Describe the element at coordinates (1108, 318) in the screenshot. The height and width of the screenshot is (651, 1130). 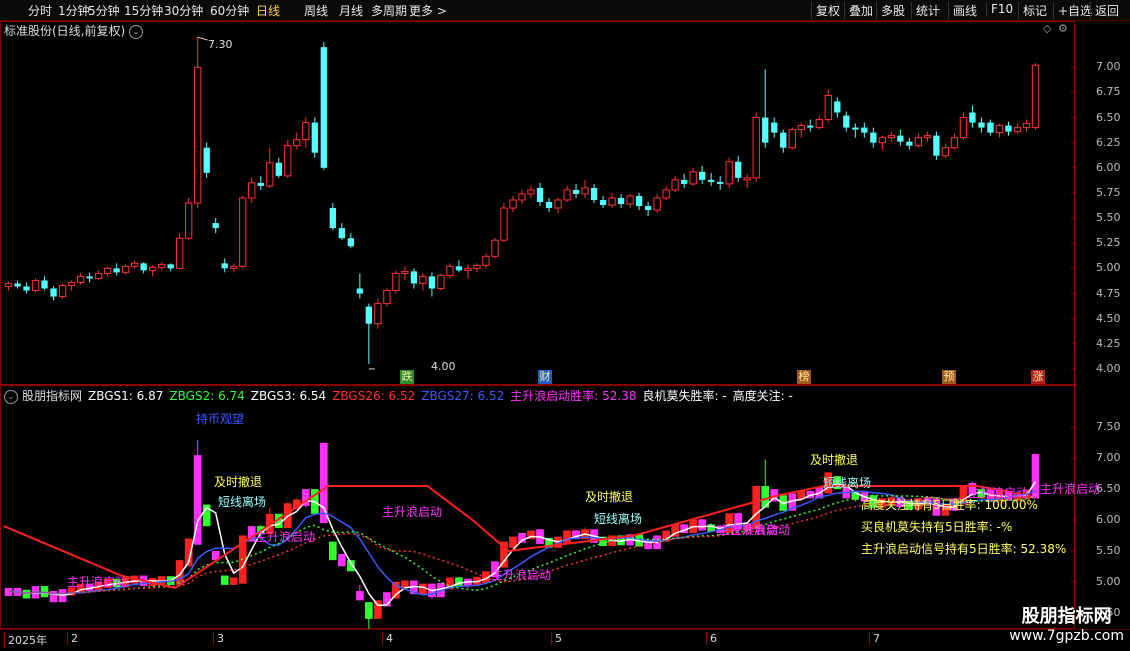
I see `main-tick-10: 4.50` at that location.